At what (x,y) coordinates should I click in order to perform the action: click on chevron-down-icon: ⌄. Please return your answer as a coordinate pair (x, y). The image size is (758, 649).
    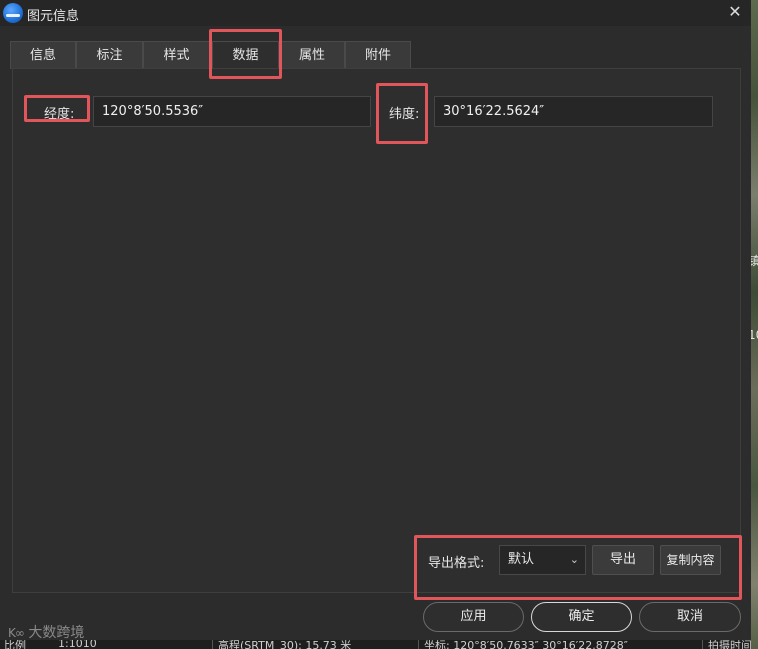
    Looking at the image, I should click on (574, 559).